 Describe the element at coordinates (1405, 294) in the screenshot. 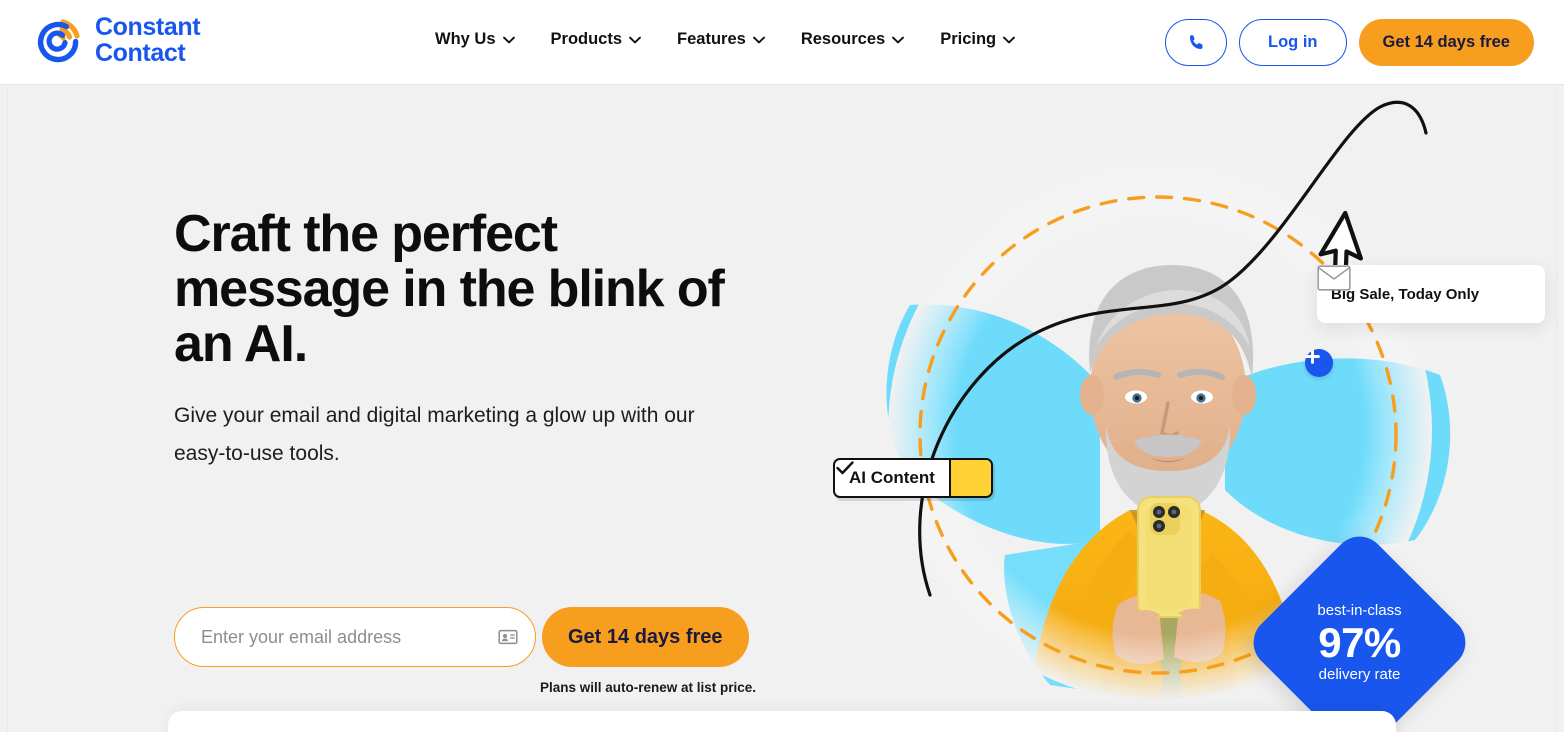

I see `big-sale-card-label: Big Sale, Today Only` at that location.